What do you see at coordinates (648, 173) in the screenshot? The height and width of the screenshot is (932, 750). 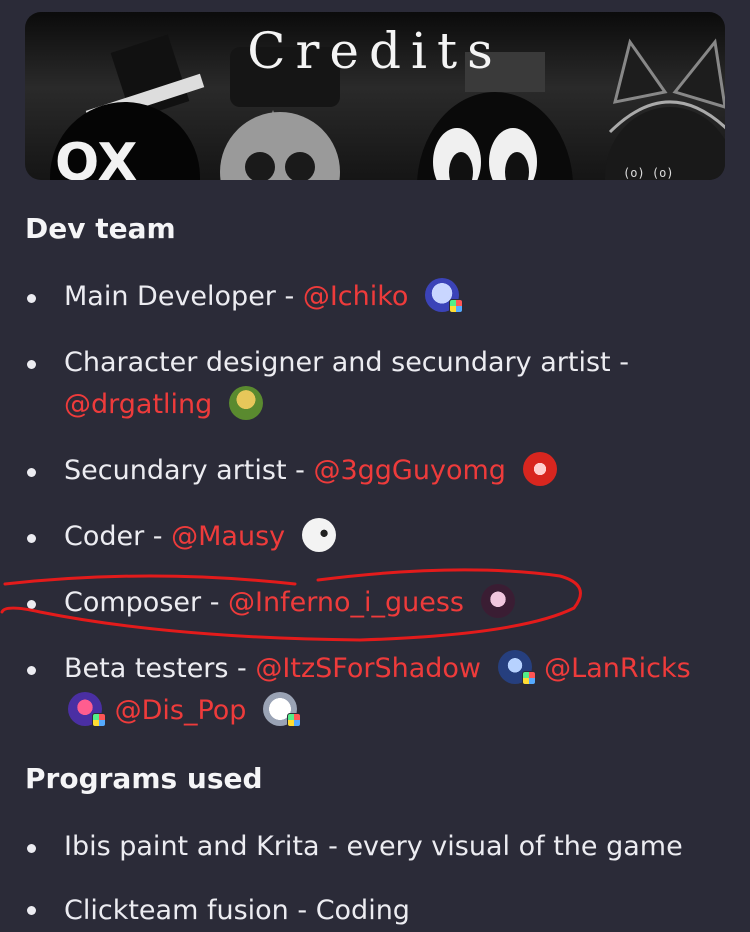 I see `svg-text: (o) (o)` at bounding box center [648, 173].